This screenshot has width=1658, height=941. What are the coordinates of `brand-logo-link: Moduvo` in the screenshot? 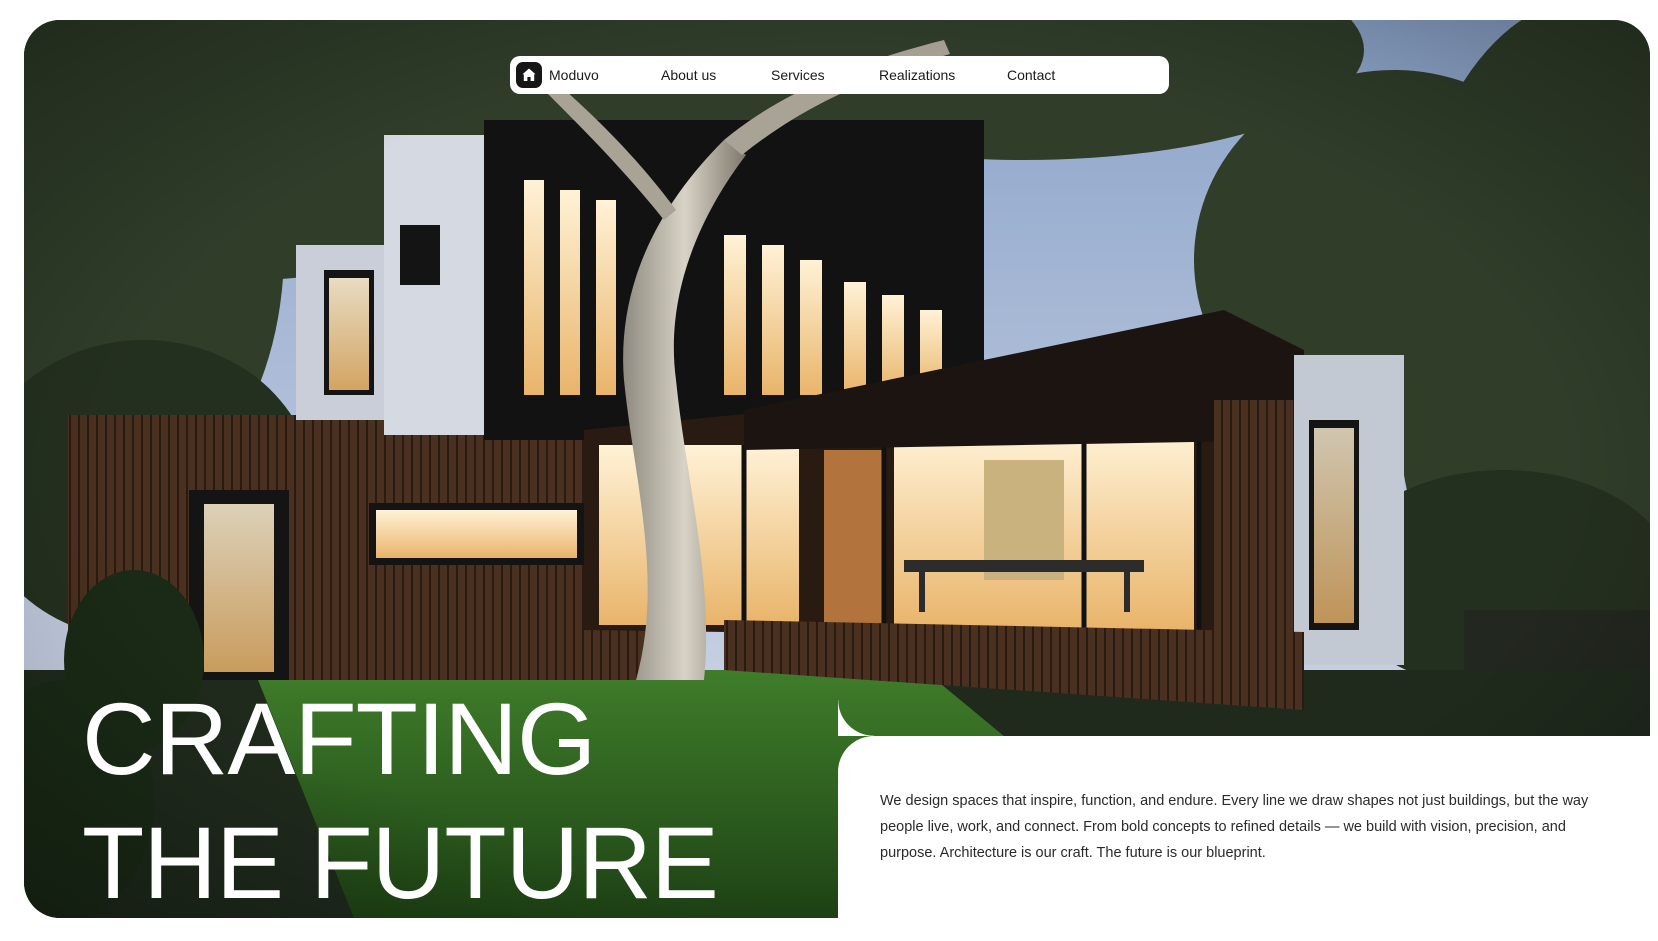 It's located at (557, 75).